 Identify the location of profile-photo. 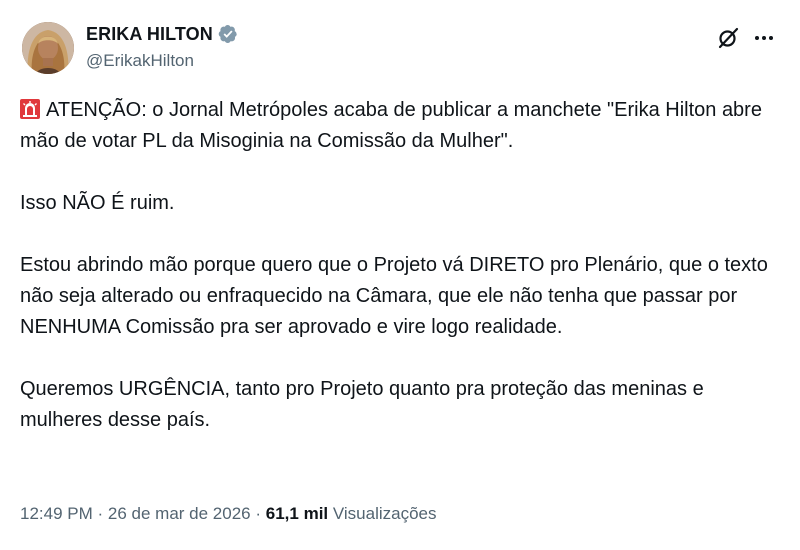
(48, 48).